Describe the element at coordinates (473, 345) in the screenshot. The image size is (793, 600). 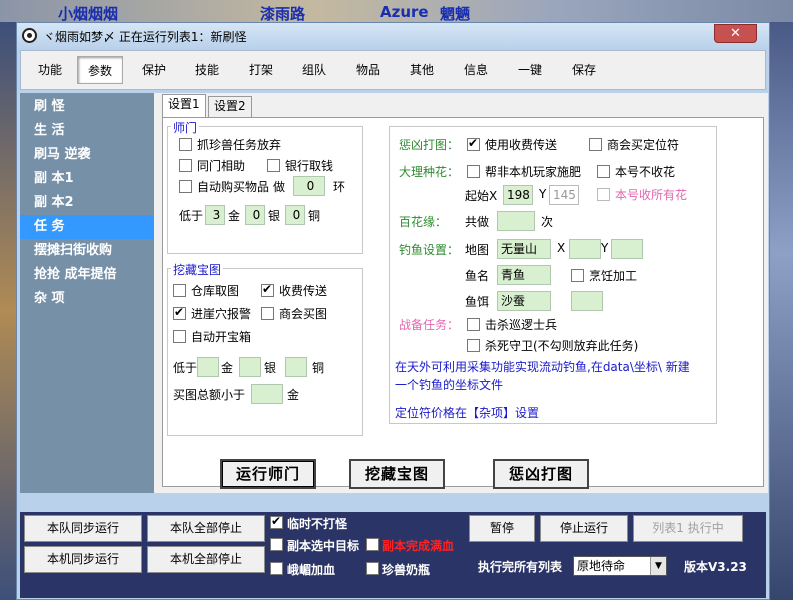
I see `defend-checkbox` at that location.